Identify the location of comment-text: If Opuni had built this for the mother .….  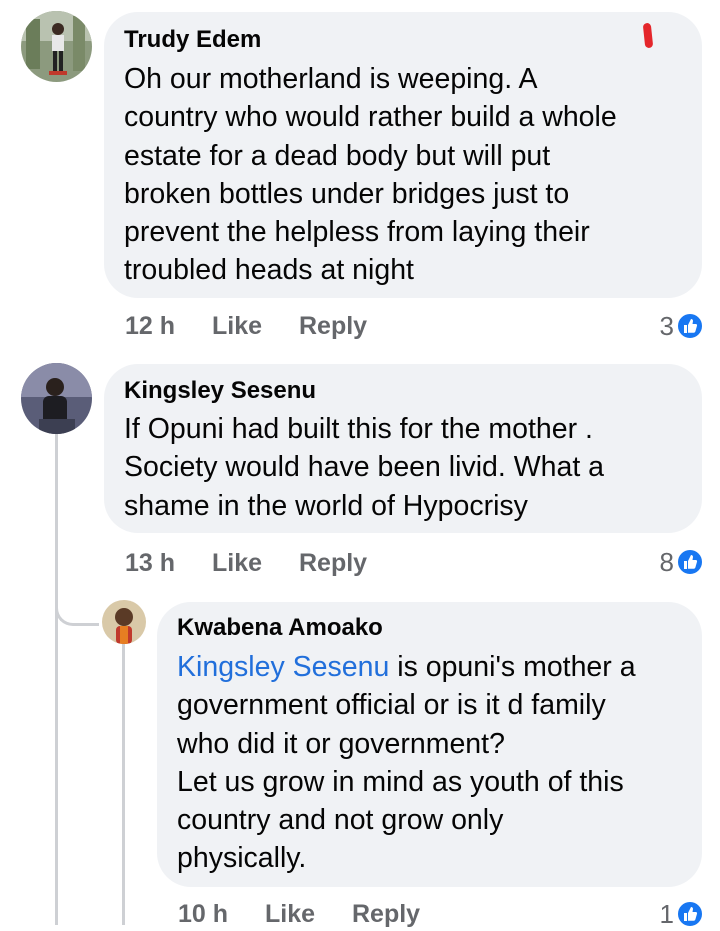
(364, 467).